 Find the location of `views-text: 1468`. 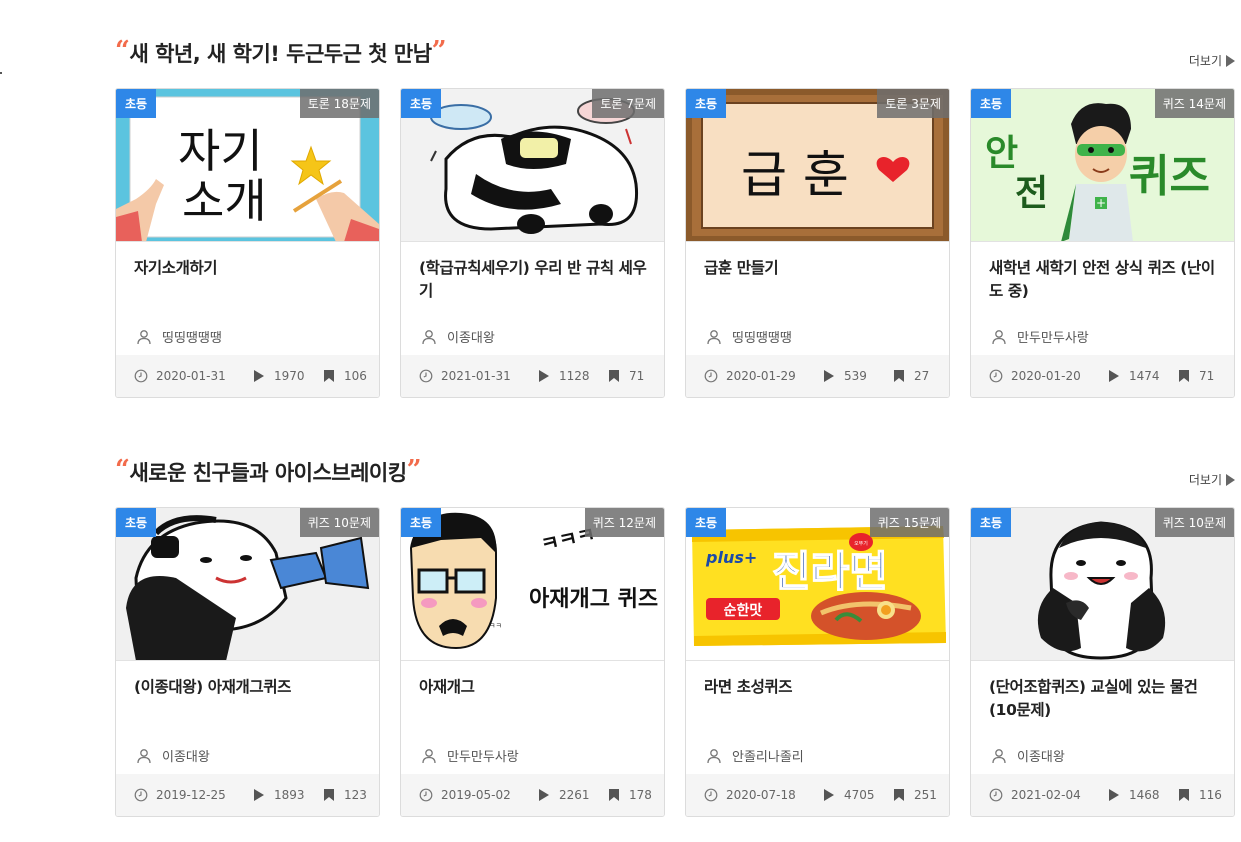

views-text: 1468 is located at coordinates (1144, 795).